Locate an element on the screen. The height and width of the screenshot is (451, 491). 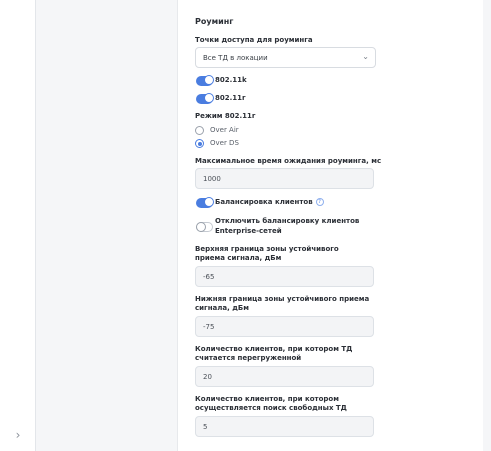
radio-over-ds is located at coordinates (199, 143).